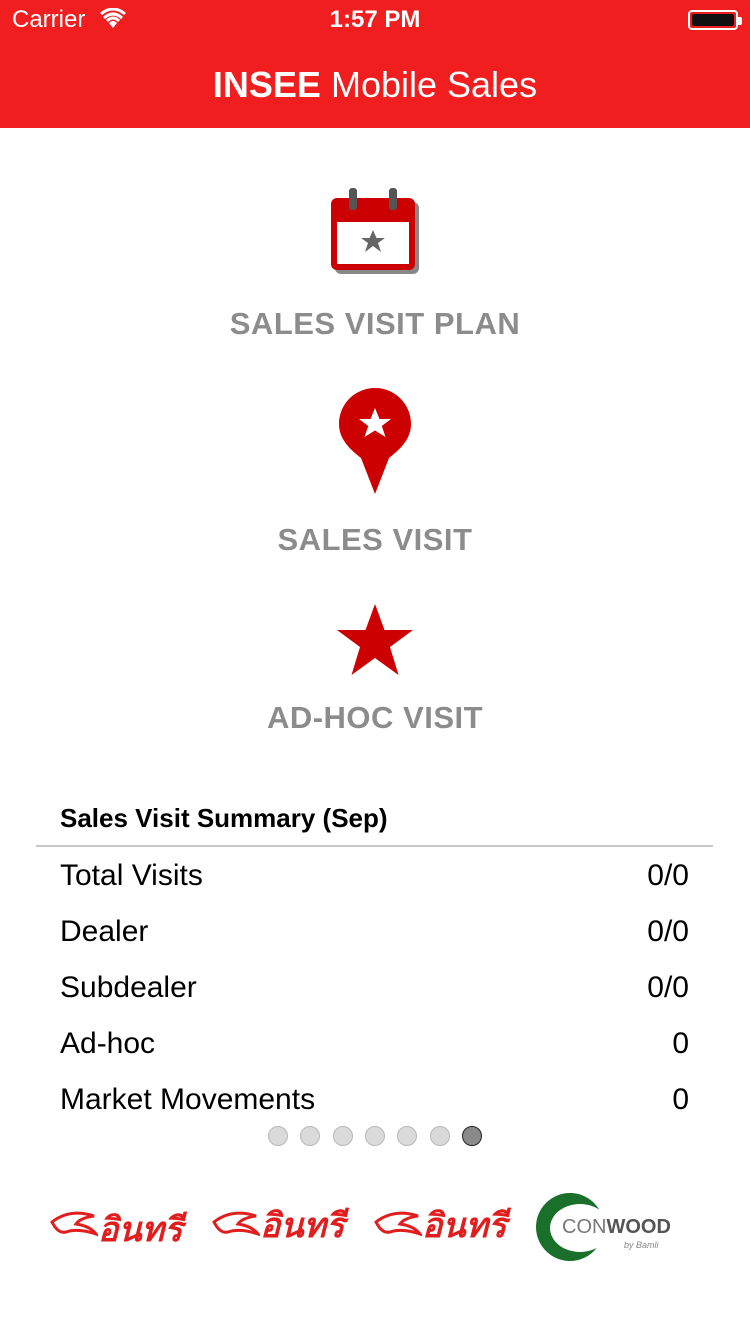  I want to click on status-bar: Carrier 1:57 PM, so click(375, 20).